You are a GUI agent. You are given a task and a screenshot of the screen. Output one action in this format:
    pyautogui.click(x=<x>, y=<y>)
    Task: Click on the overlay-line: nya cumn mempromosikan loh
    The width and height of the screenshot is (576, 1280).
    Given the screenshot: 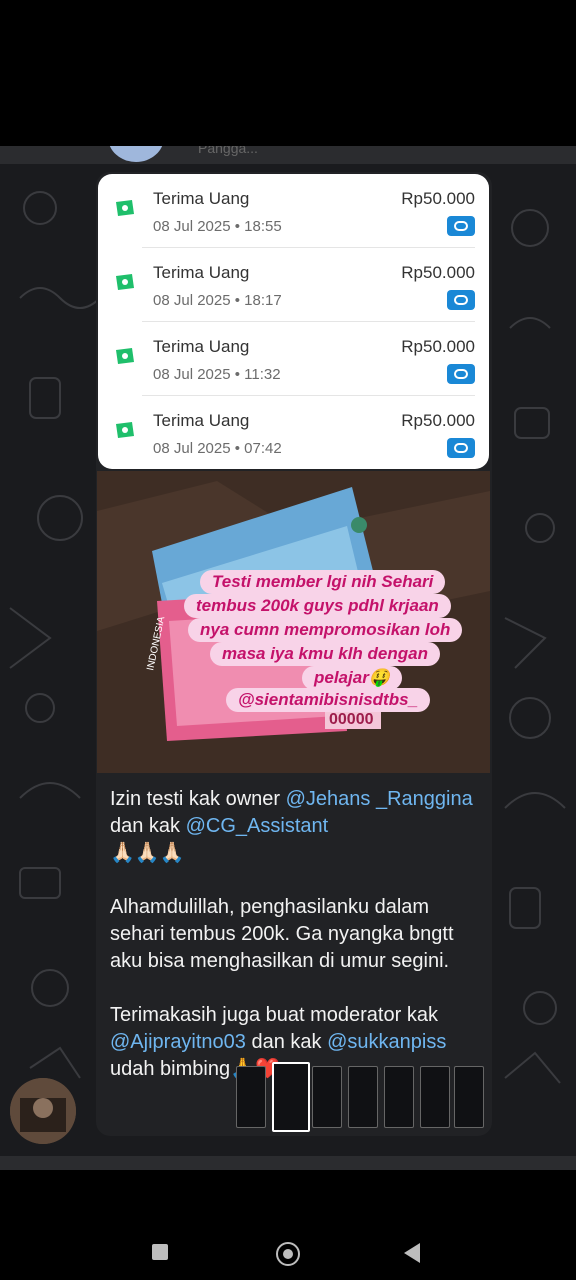 What is the action you would take?
    pyautogui.click(x=325, y=630)
    